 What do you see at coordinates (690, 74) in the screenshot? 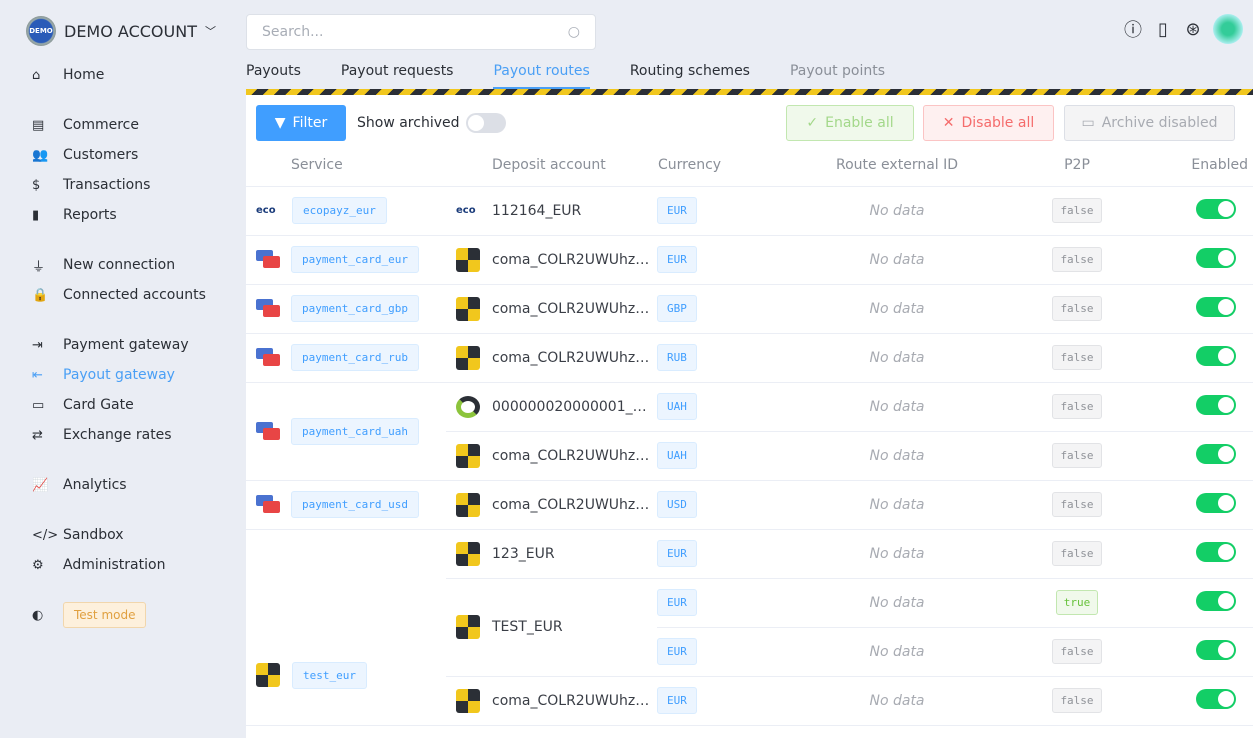
I see `tab-routing-schemes: Routing schemes` at bounding box center [690, 74].